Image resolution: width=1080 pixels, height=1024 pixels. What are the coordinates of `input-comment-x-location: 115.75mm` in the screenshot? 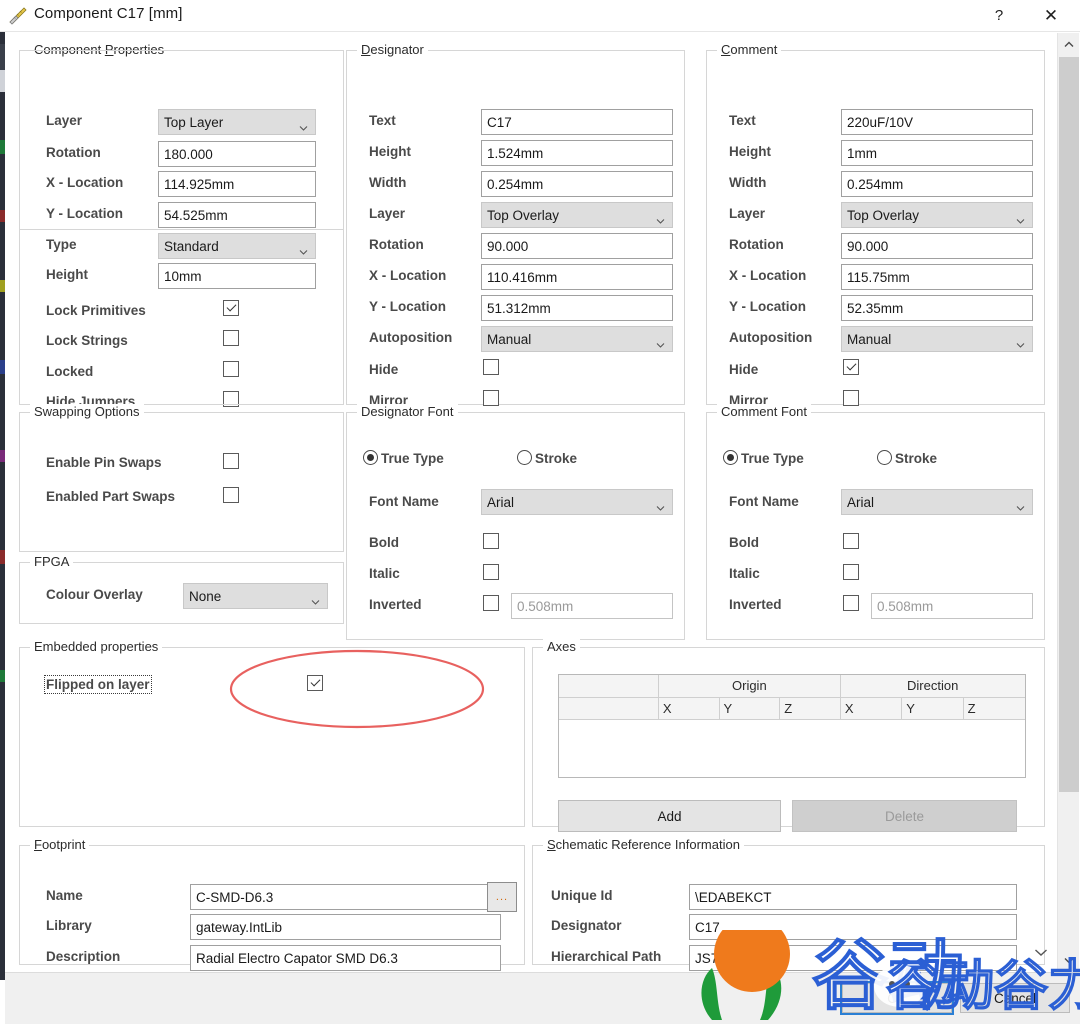 It's located at (937, 277).